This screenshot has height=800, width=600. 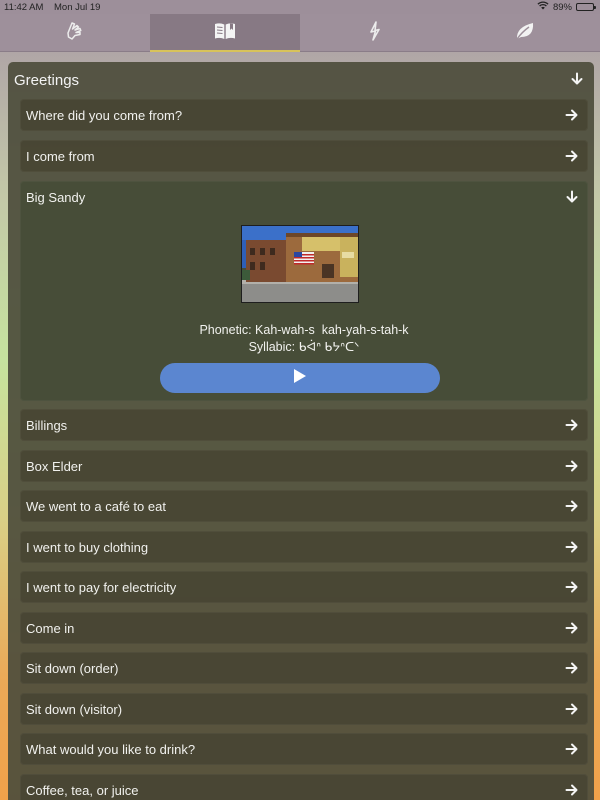 What do you see at coordinates (96, 506) in the screenshot?
I see `phrase-label: We went to a café to eat` at bounding box center [96, 506].